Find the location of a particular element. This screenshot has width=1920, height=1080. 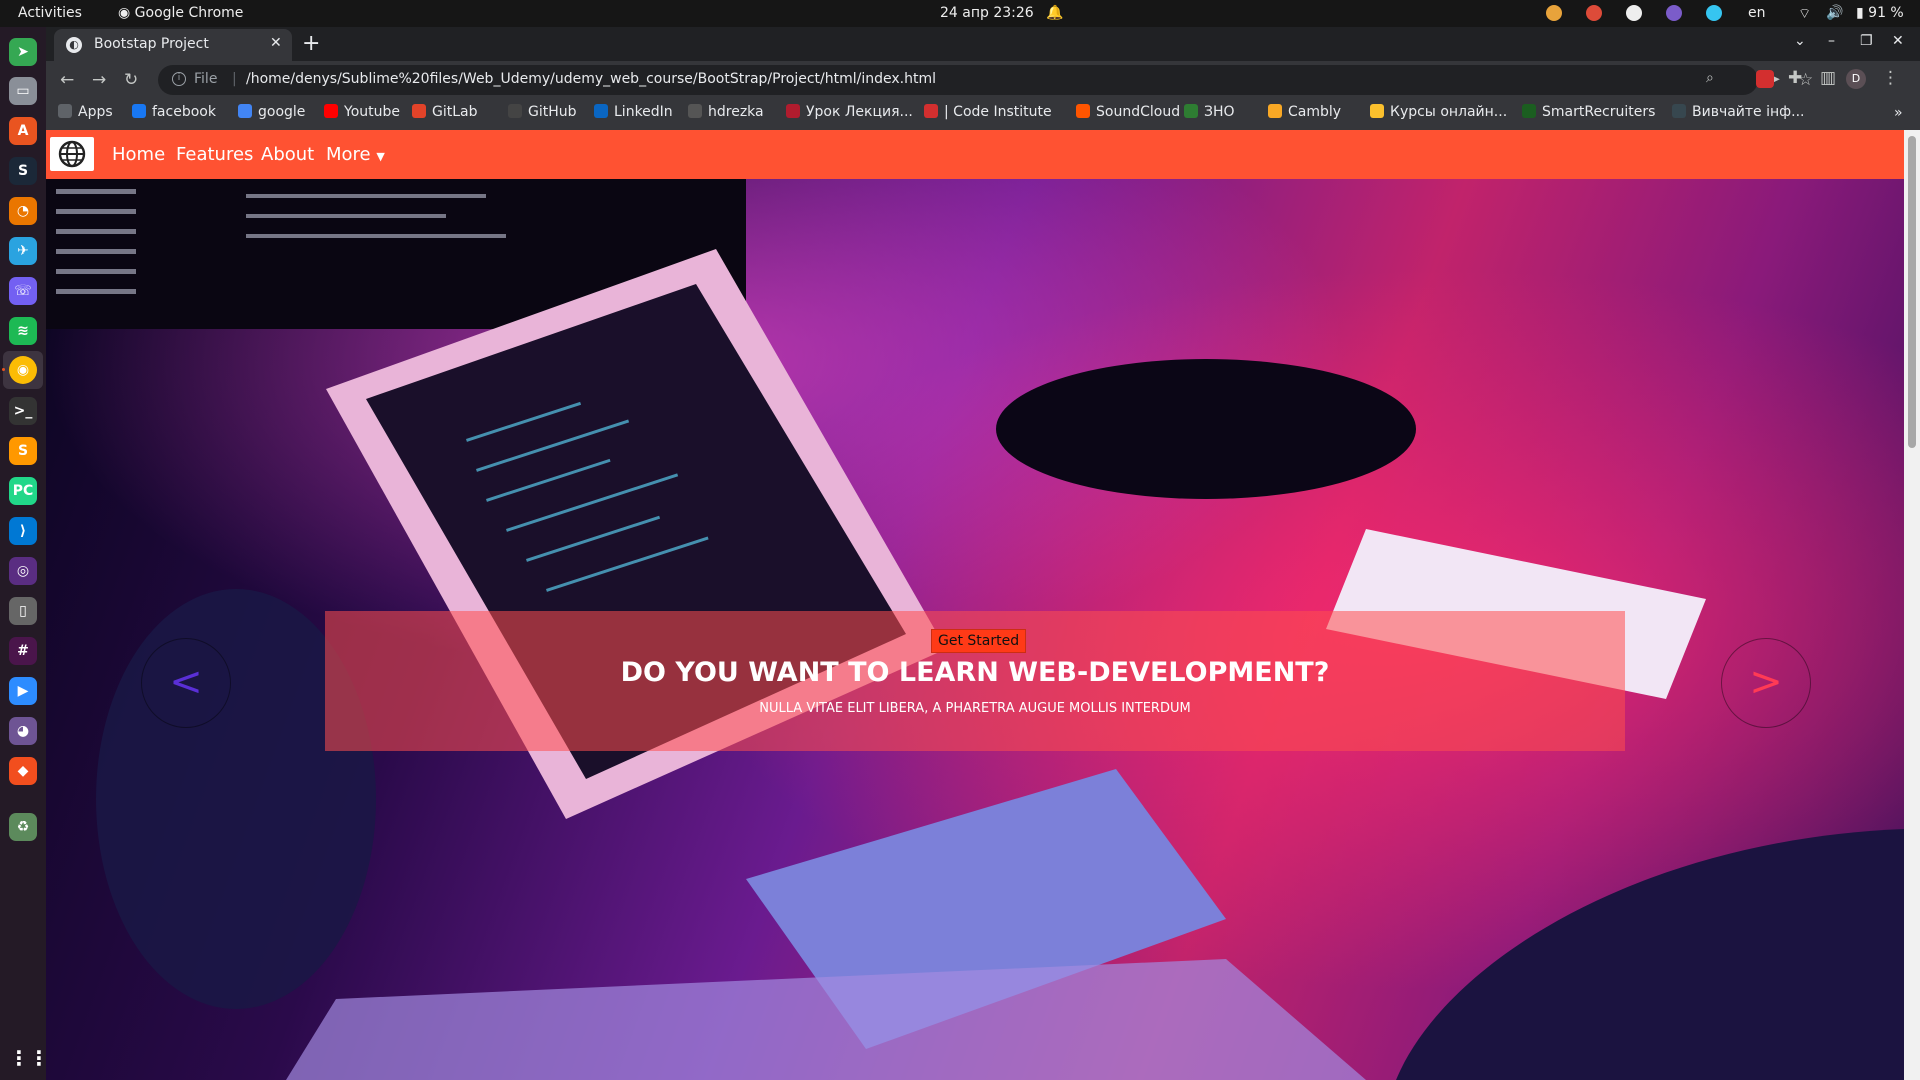

telegram-icon: ✈ is located at coordinates (23, 251).